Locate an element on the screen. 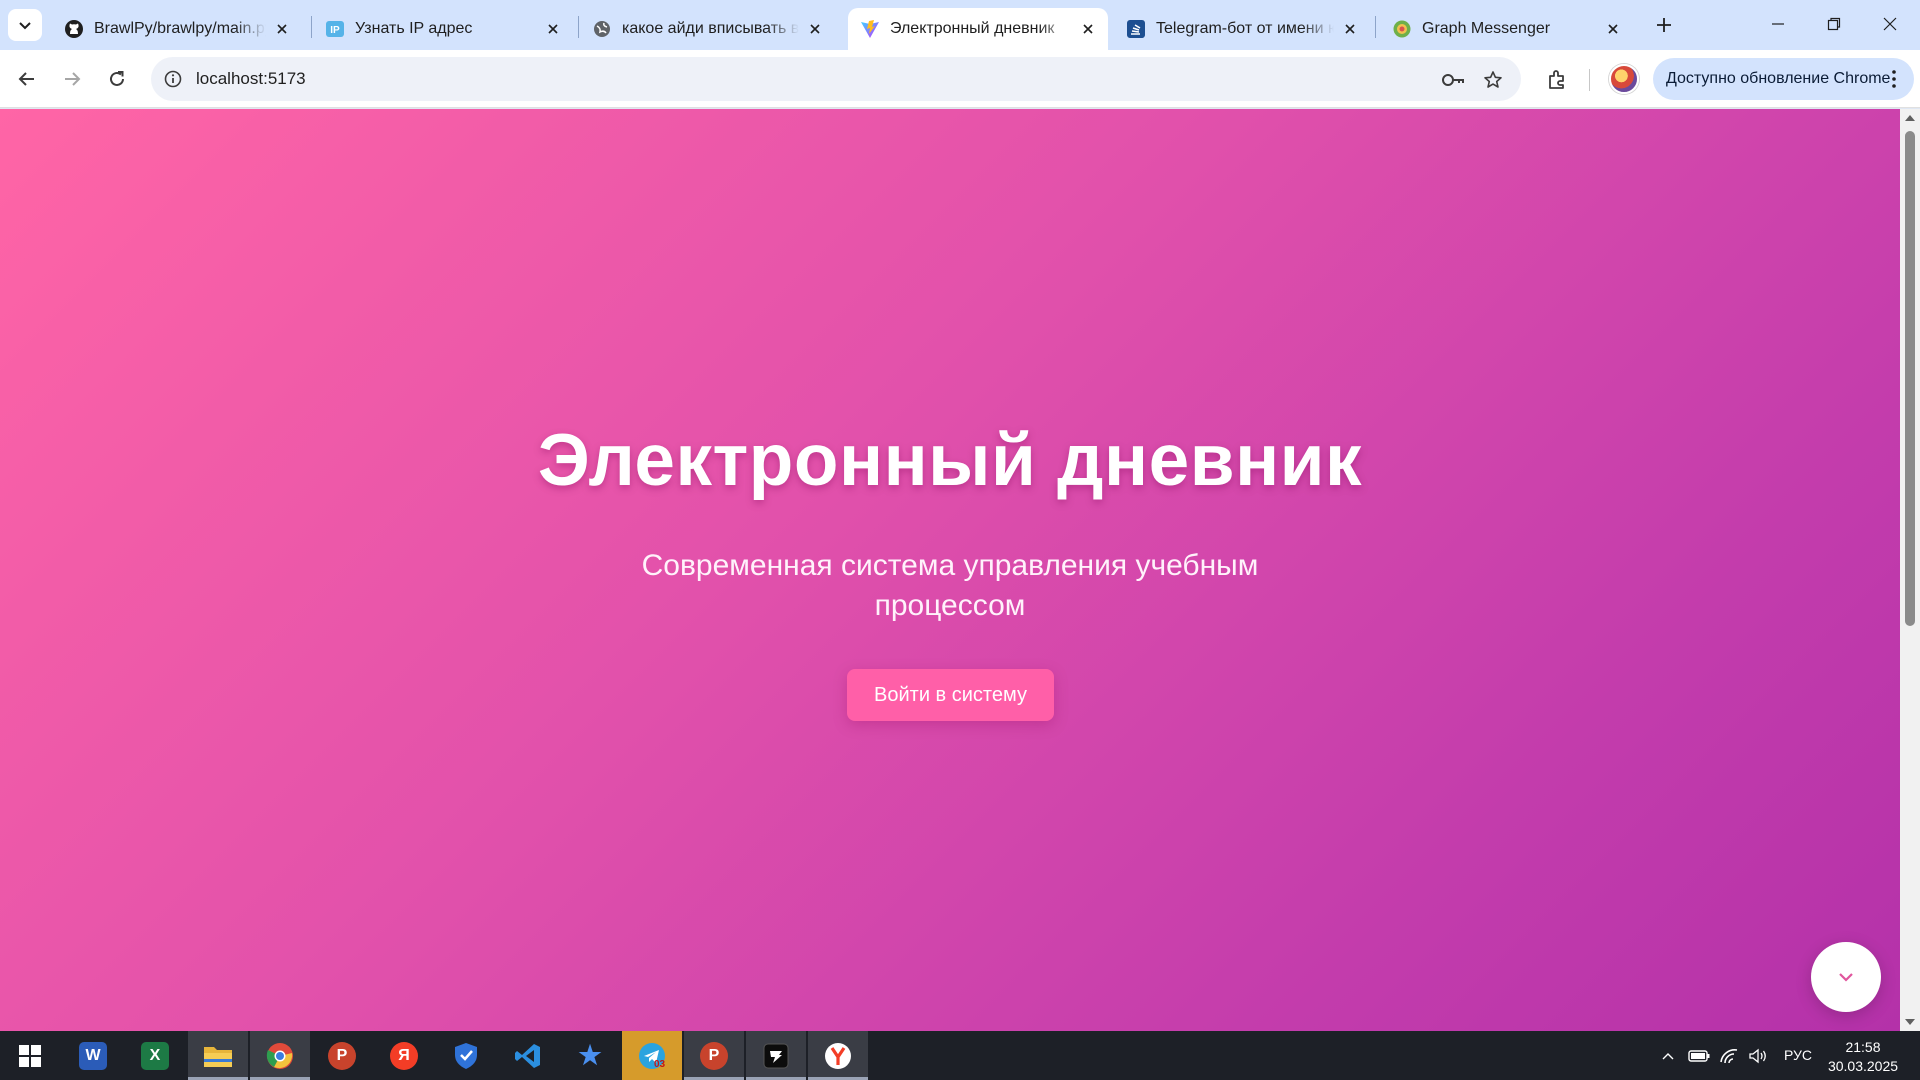  restore-button is located at coordinates (1834, 24).